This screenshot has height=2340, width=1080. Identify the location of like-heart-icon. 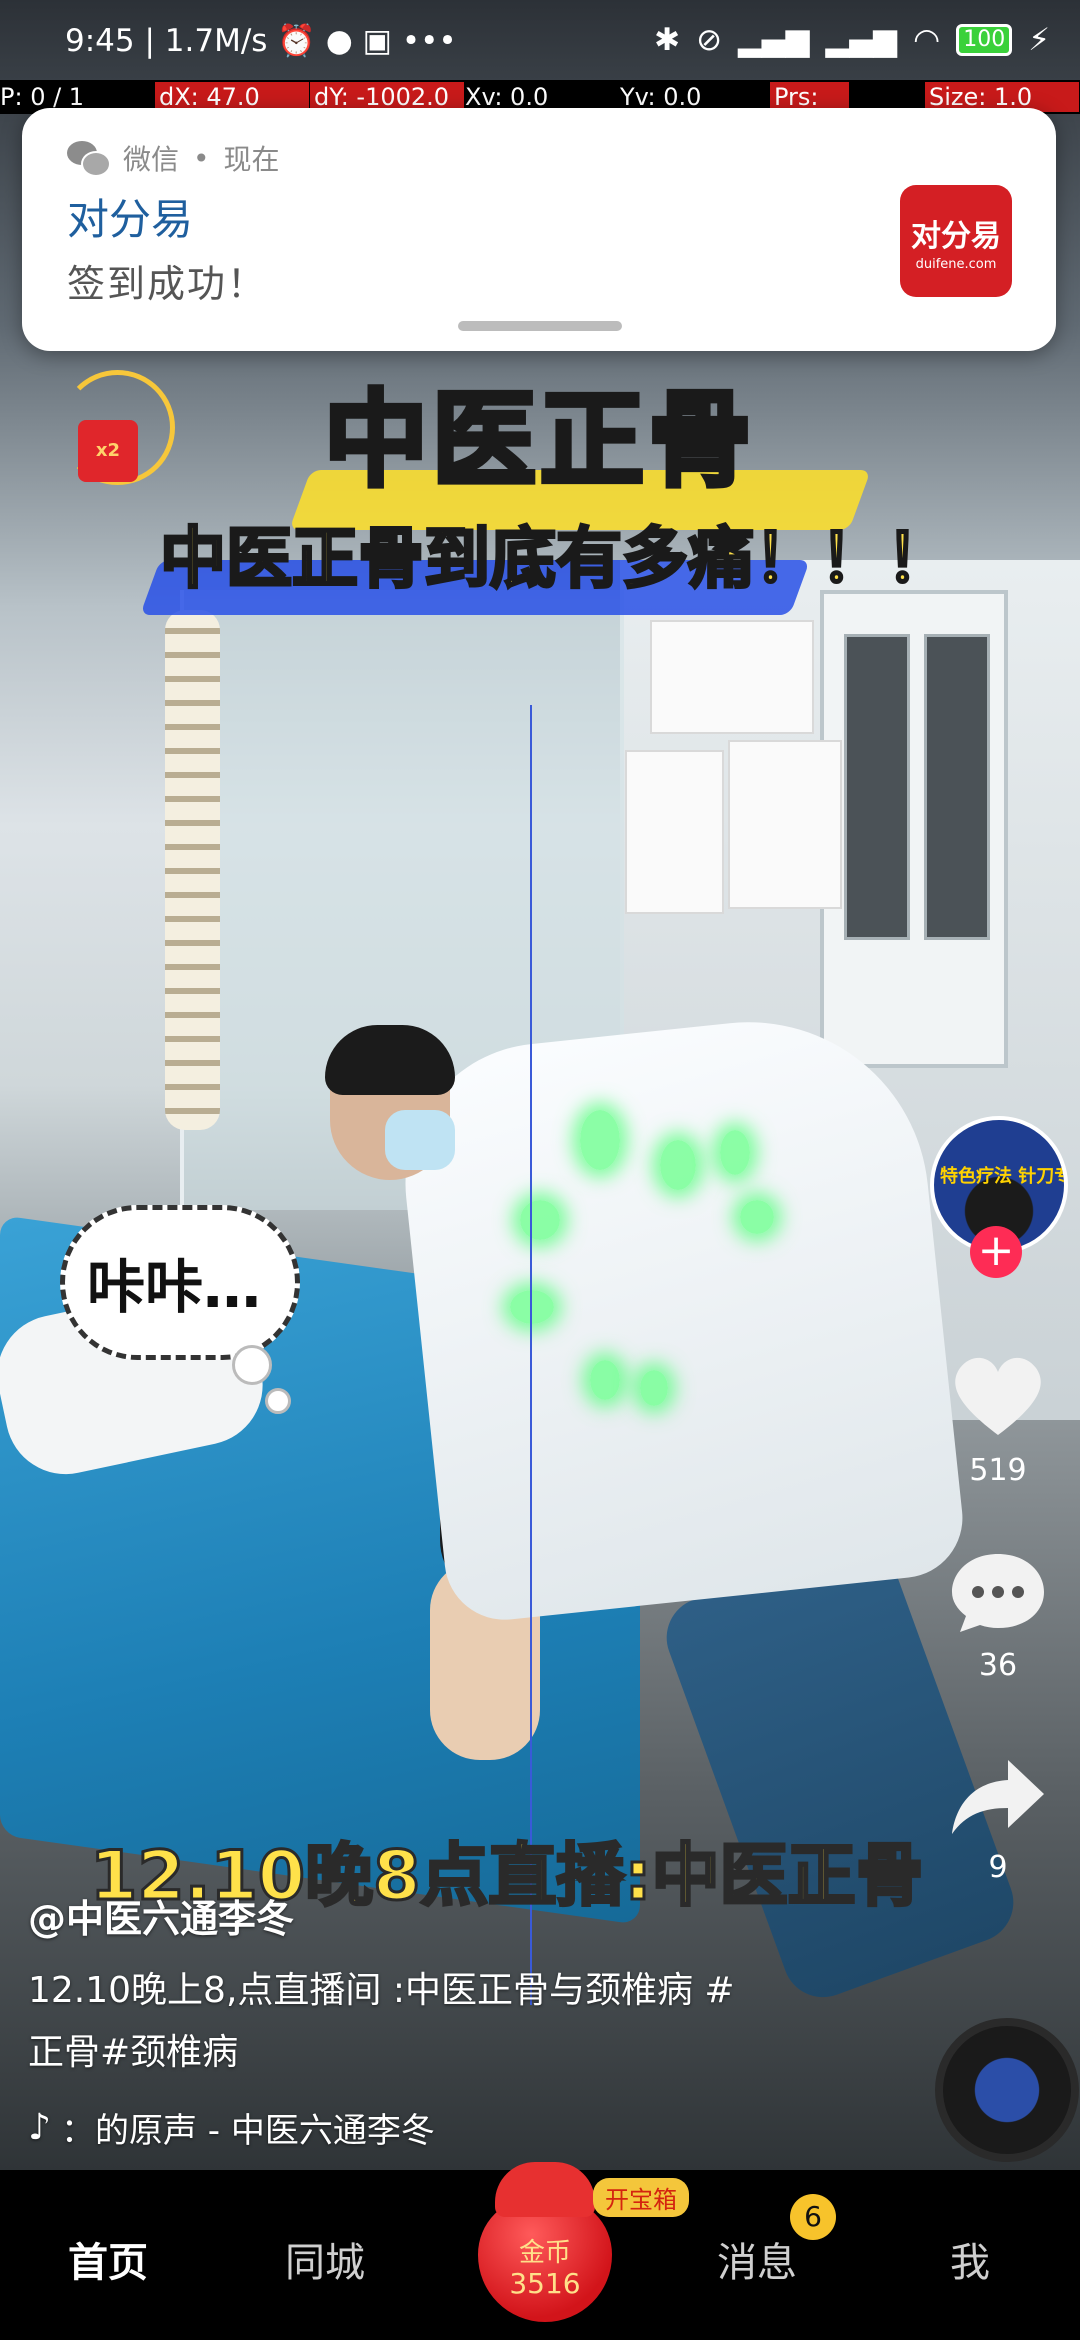
(998, 1395).